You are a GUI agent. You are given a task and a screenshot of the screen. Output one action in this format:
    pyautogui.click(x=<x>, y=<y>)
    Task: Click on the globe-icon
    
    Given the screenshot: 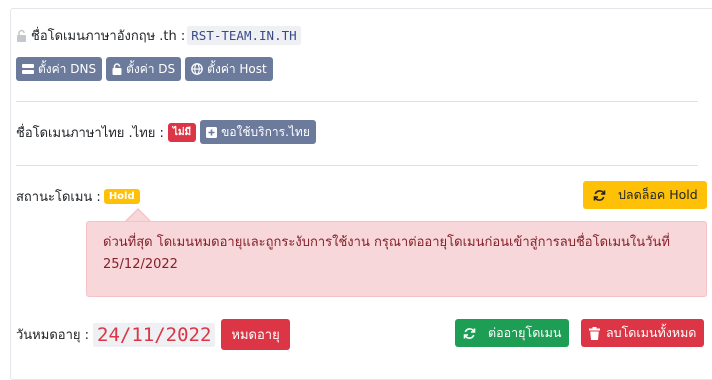 What is the action you would take?
    pyautogui.click(x=197, y=69)
    